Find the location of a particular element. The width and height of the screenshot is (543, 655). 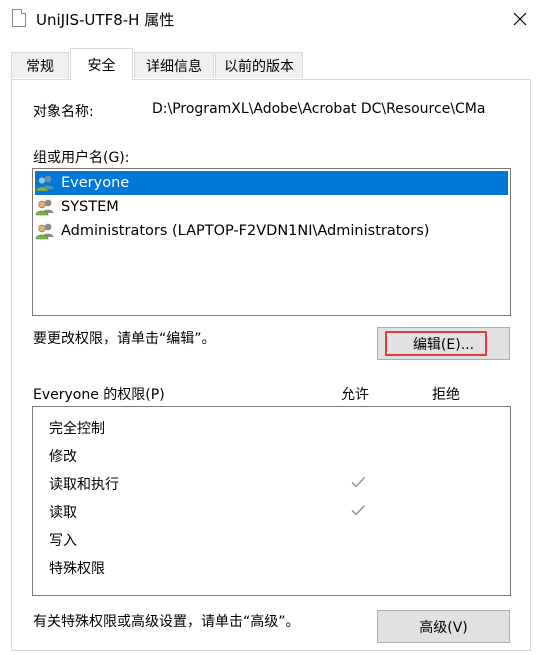

tab-security: 安全 is located at coordinates (101, 64).